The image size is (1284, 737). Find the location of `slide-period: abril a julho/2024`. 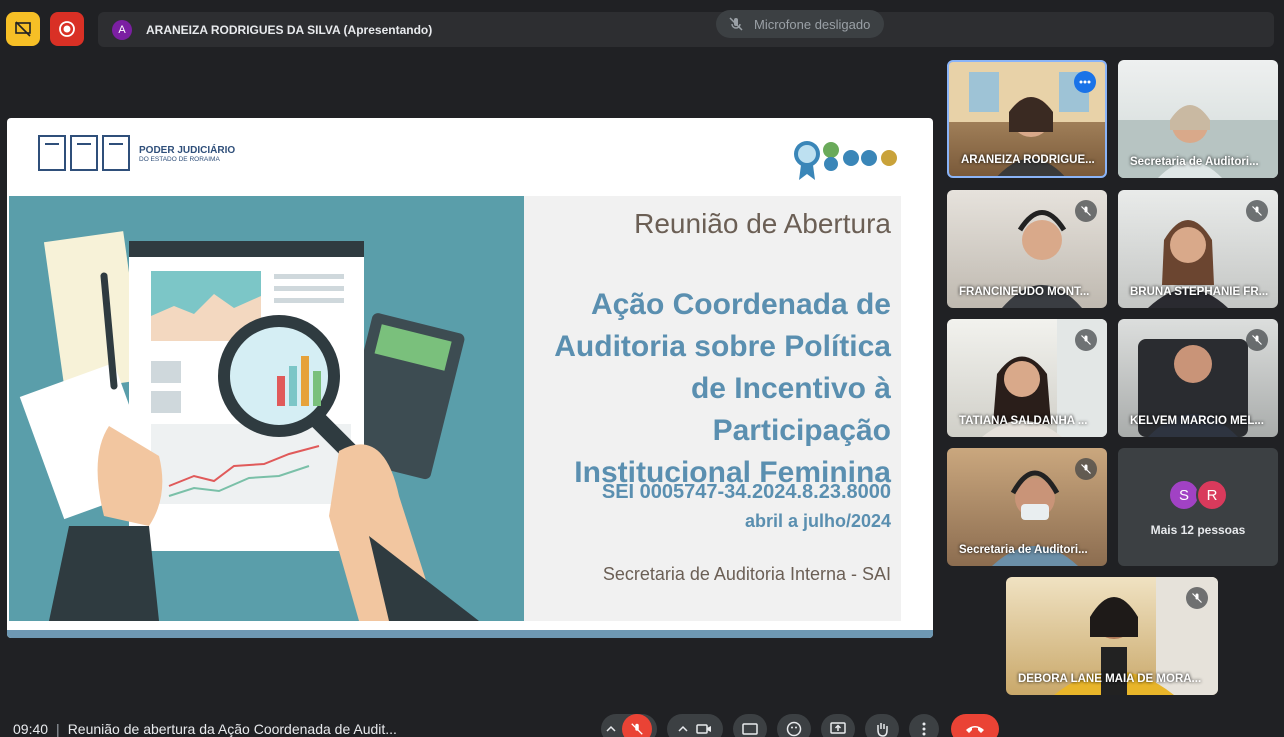

slide-period: abril a julho/2024 is located at coordinates (817, 521).